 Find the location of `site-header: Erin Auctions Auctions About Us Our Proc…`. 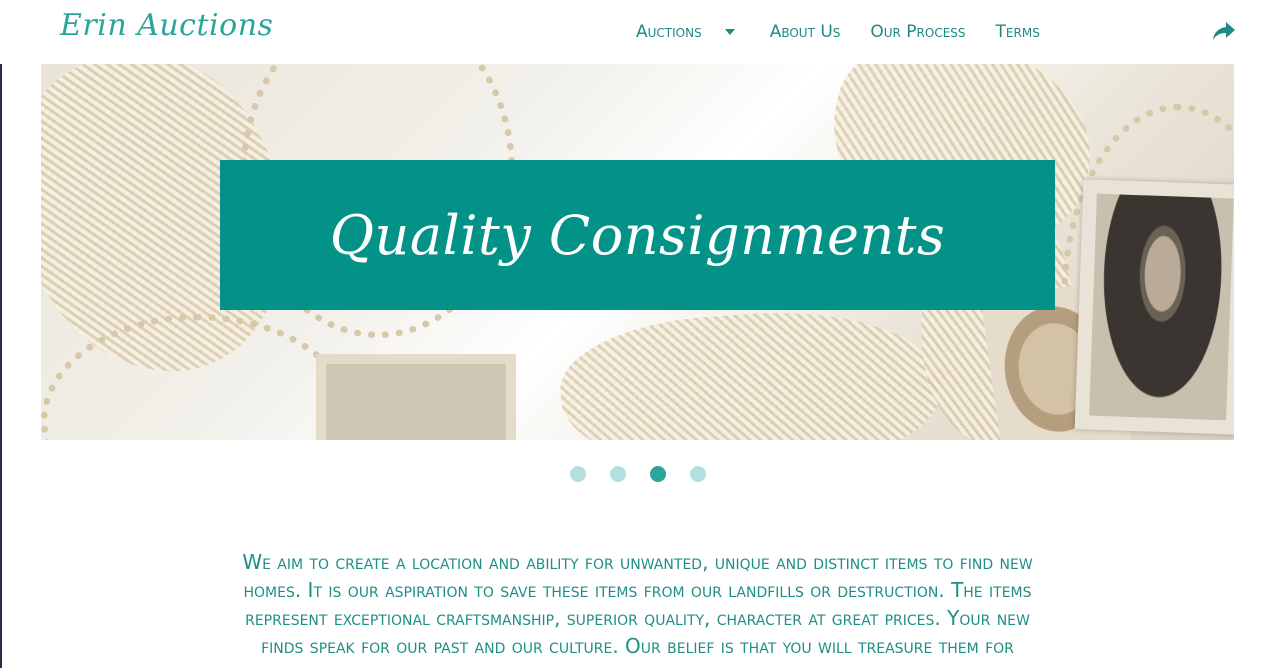

site-header: Erin Auctions Auctions About Us Our Proc… is located at coordinates (635, 32).